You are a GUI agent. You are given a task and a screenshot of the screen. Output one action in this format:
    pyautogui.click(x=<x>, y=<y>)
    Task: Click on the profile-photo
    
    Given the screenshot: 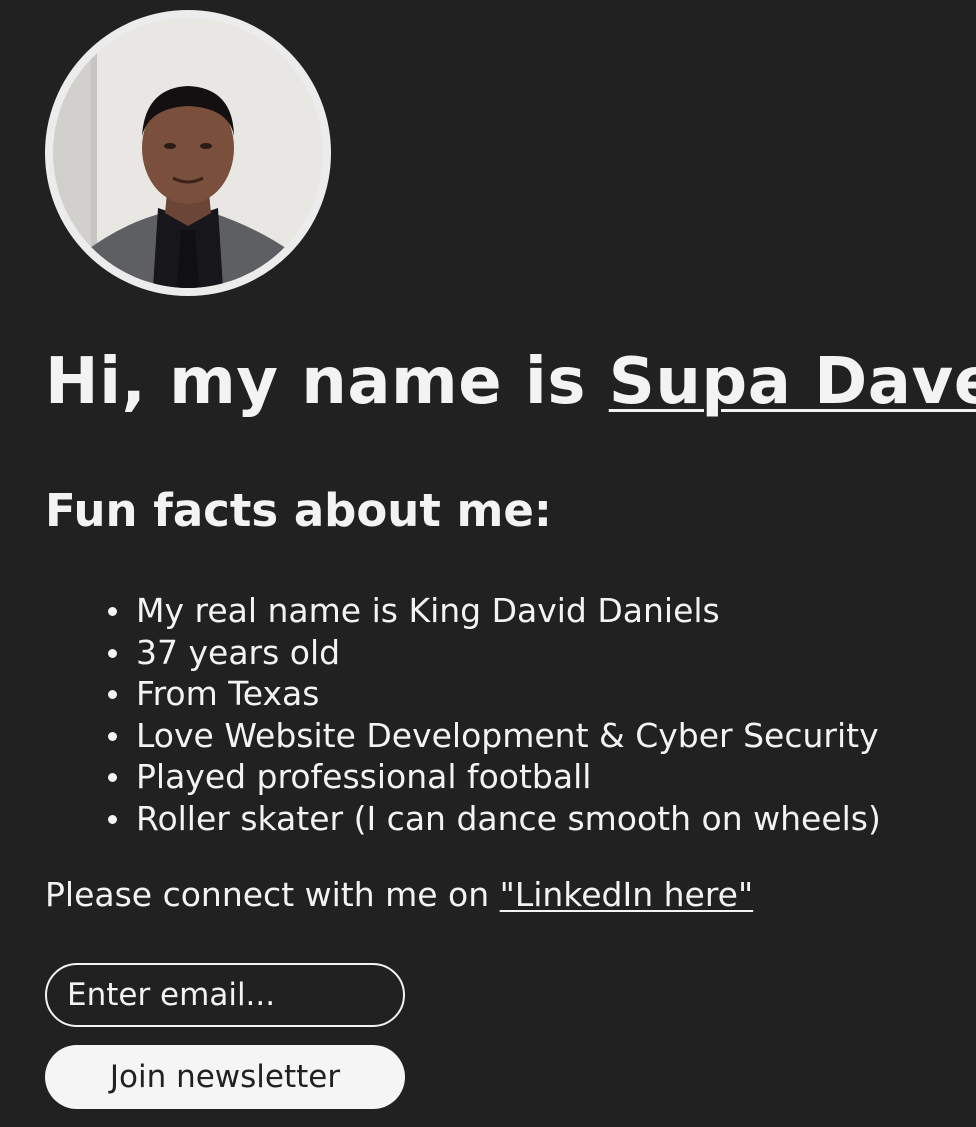 What is the action you would take?
    pyautogui.click(x=188, y=153)
    